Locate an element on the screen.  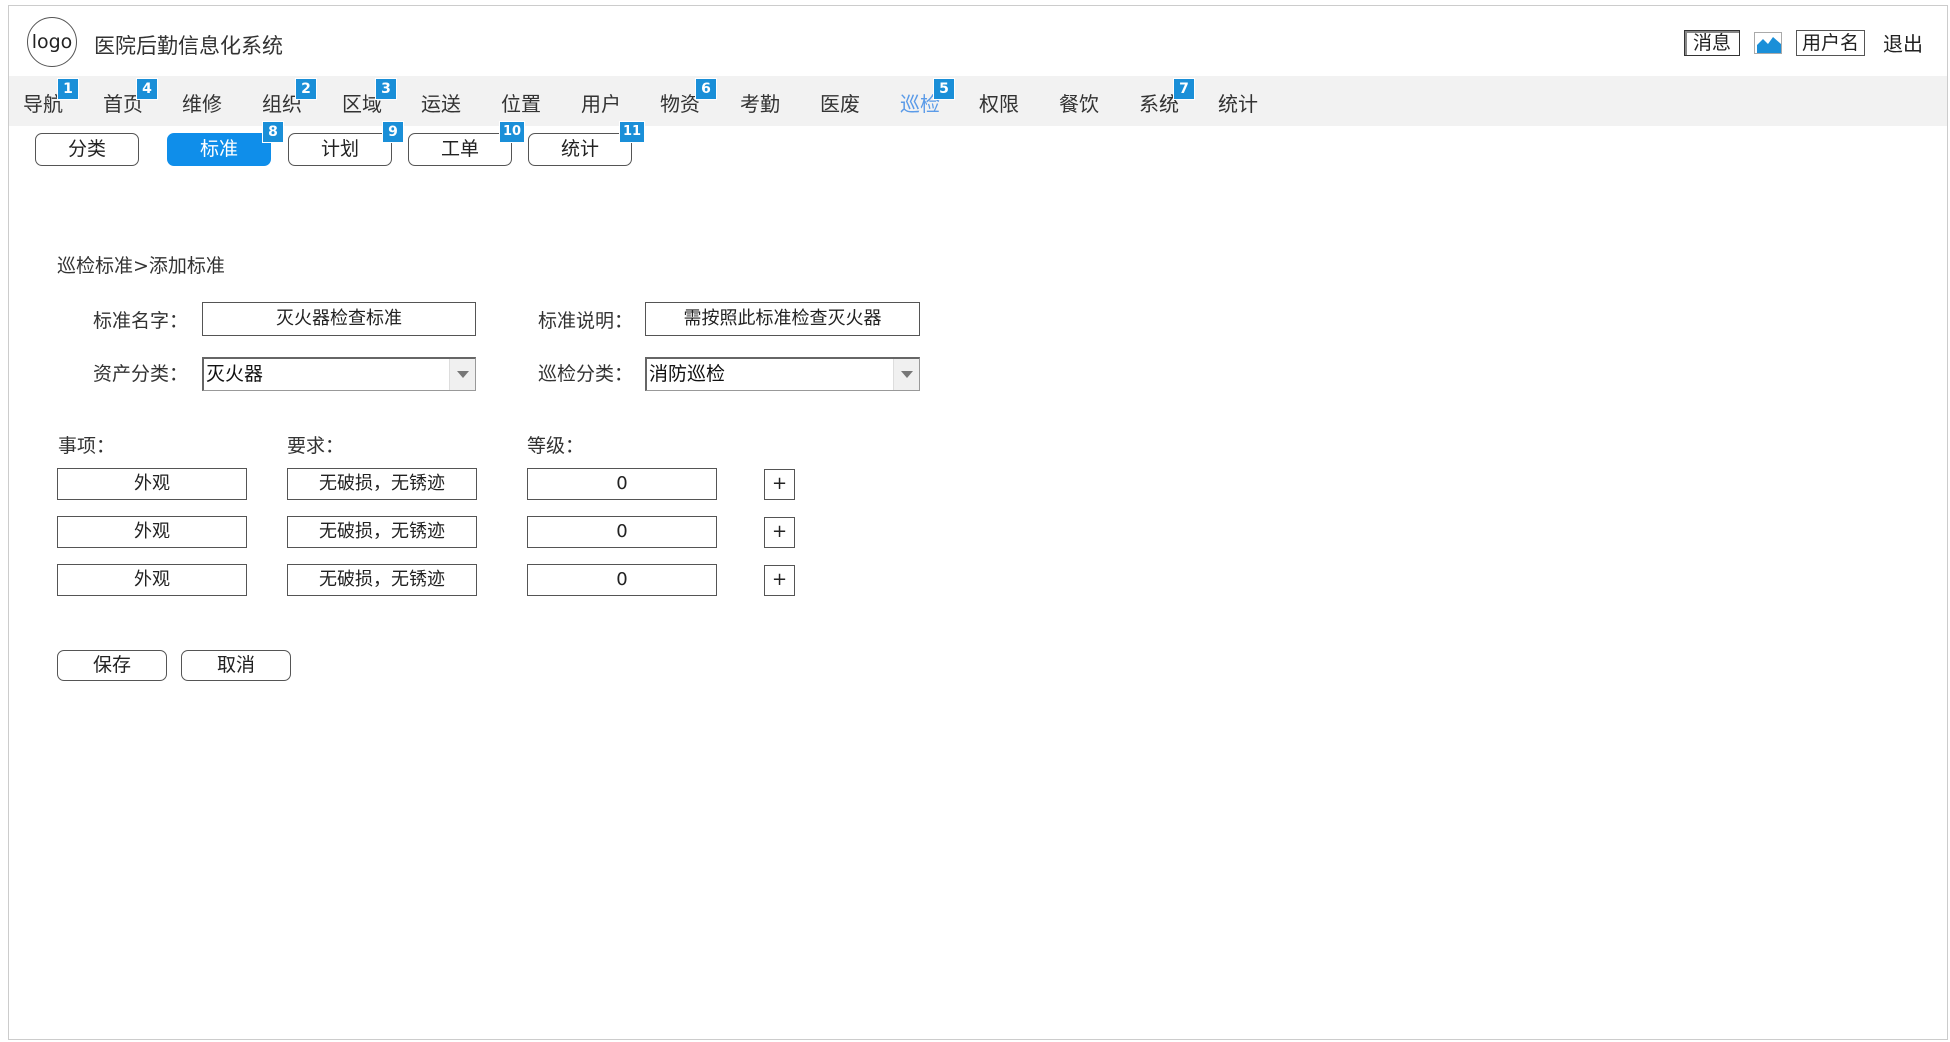
logo: logo is located at coordinates (52, 42).